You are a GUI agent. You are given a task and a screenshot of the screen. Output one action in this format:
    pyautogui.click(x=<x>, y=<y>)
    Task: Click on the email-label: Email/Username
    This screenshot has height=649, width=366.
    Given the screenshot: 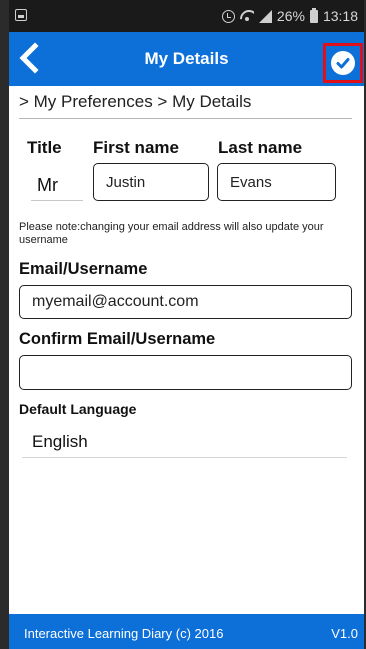 What is the action you would take?
    pyautogui.click(x=83, y=269)
    